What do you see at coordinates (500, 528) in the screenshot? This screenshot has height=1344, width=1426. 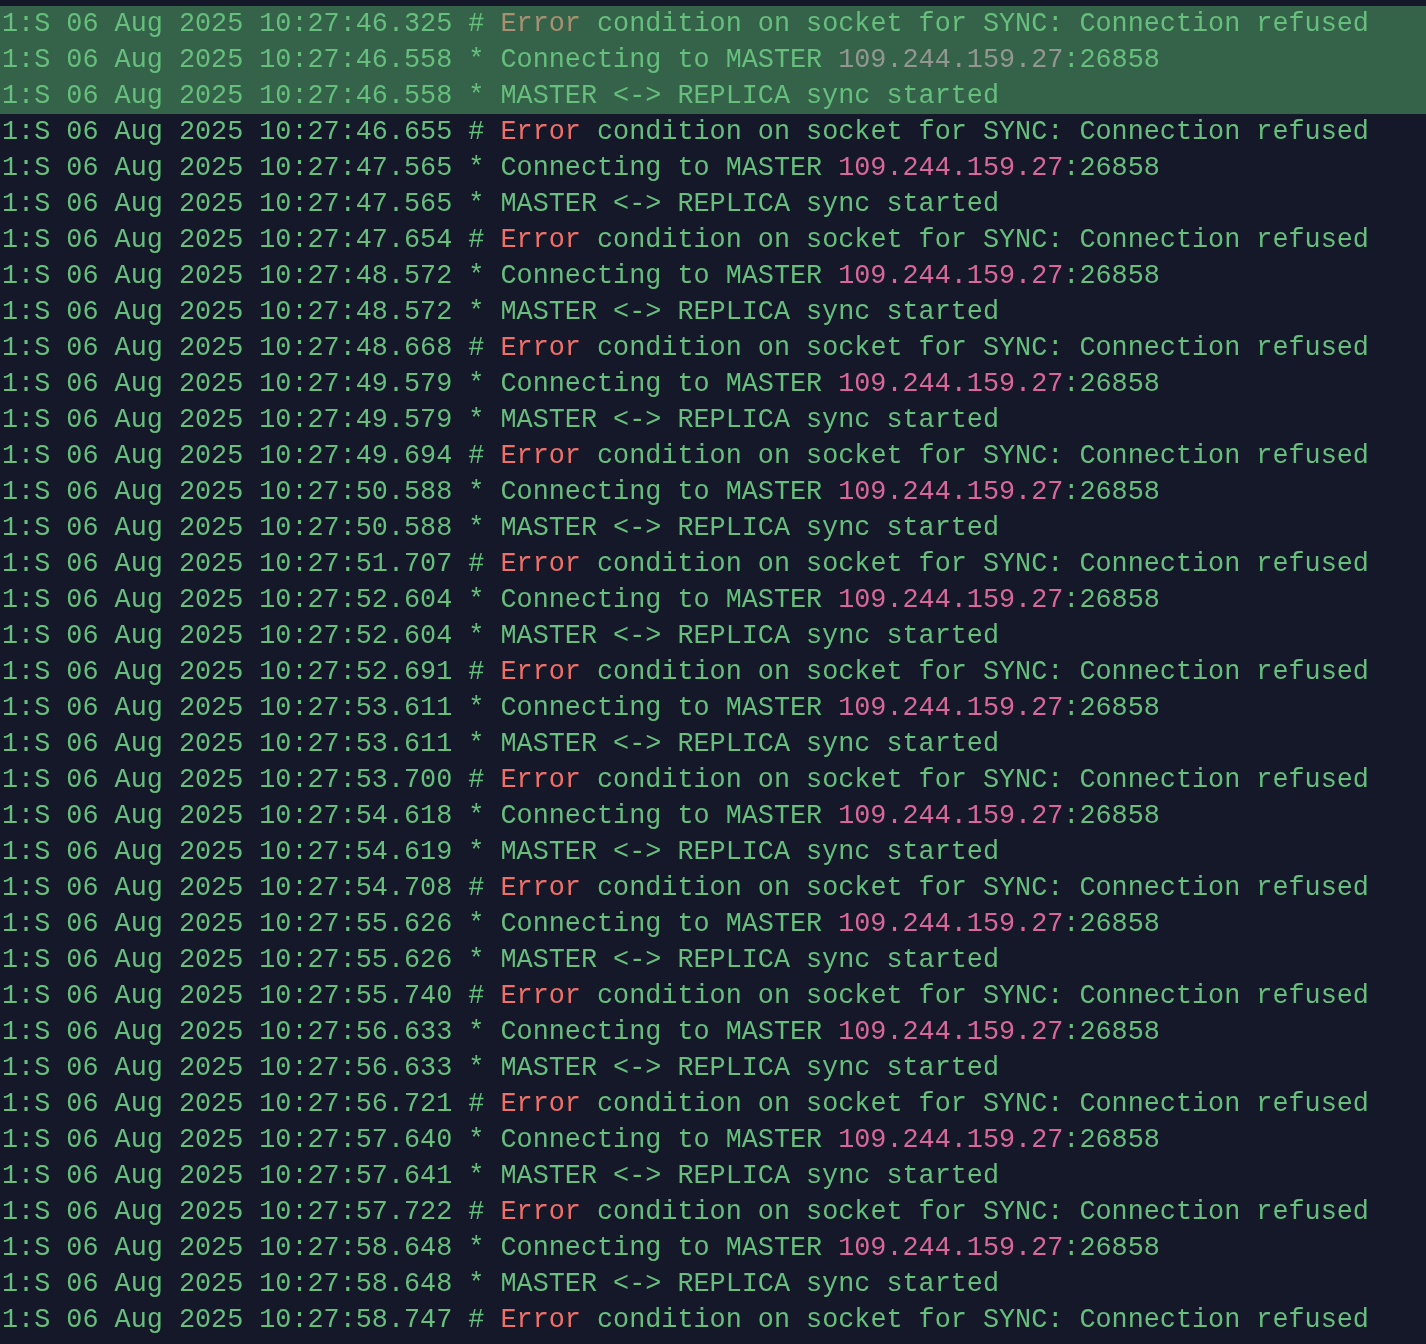 I see `log-line: 1:S 06 Aug 2025 10:27:50.588 * MASTER <-> REPLICA sync started` at bounding box center [500, 528].